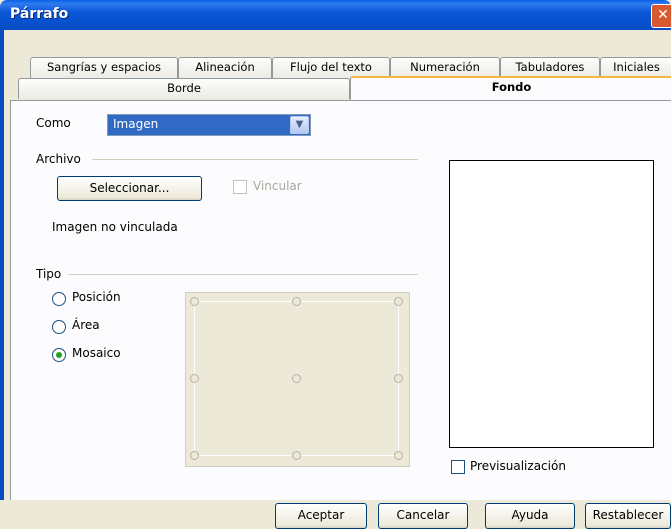 The image size is (671, 529). I want to click on preview-checkbox, so click(458, 467).